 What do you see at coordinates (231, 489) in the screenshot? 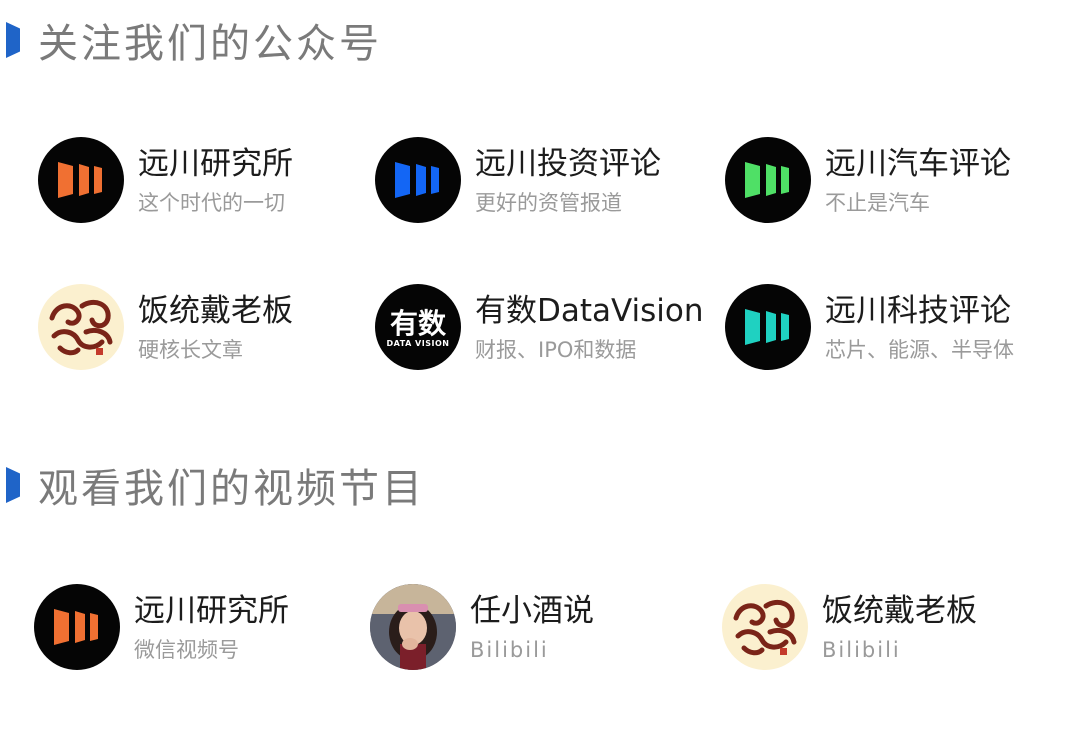
I see `section-title-text: 观看我们的视频节目` at bounding box center [231, 489].